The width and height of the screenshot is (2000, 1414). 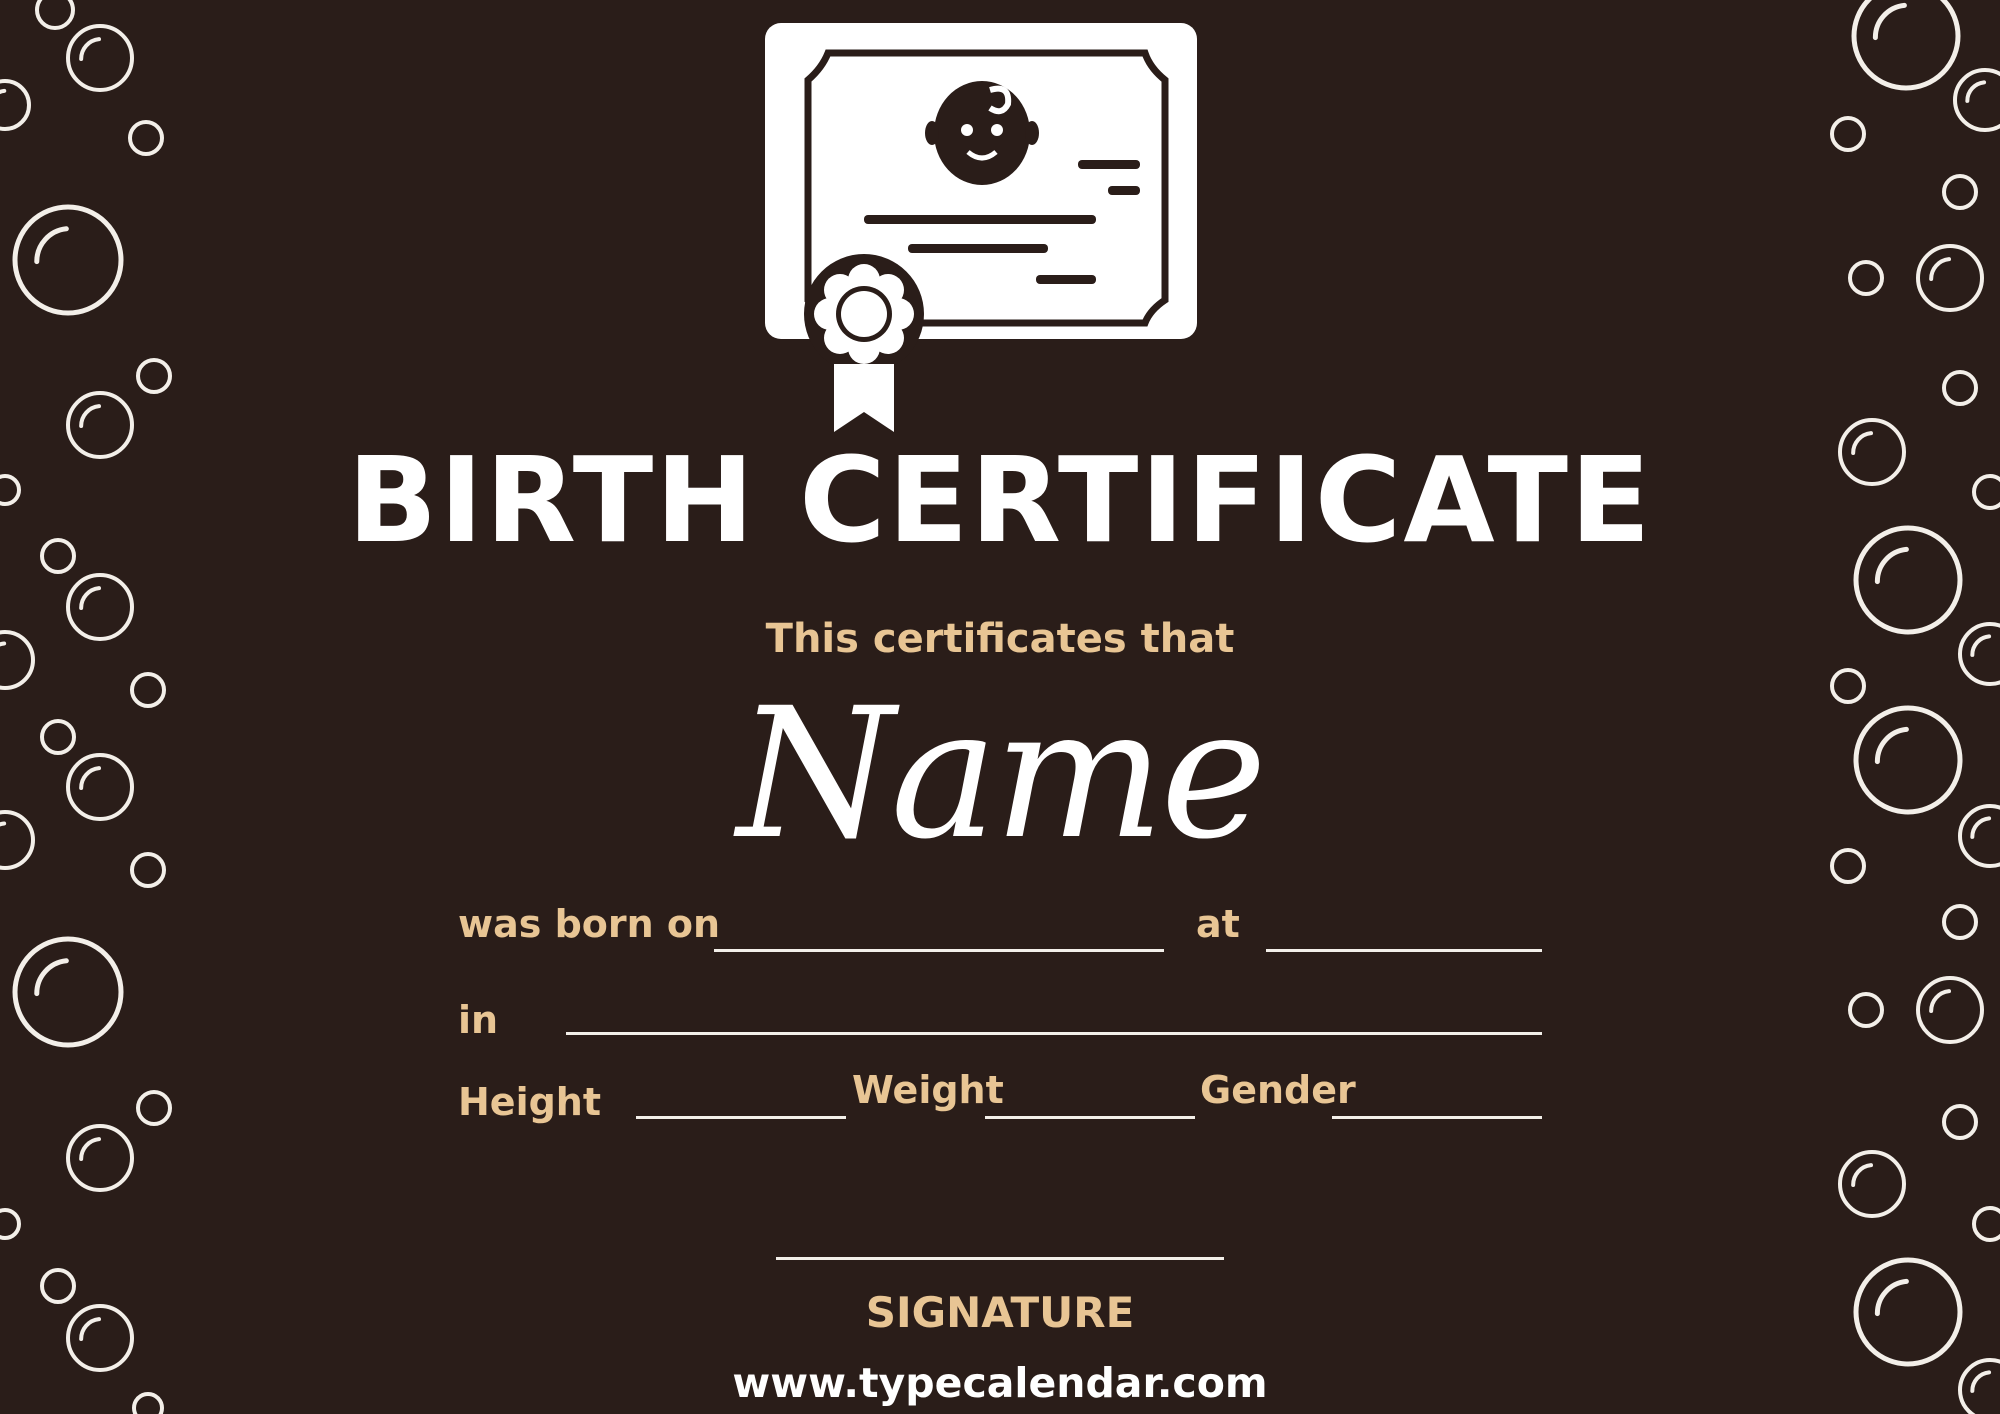 I want to click on name-placeholder: Name, so click(x=1001, y=774).